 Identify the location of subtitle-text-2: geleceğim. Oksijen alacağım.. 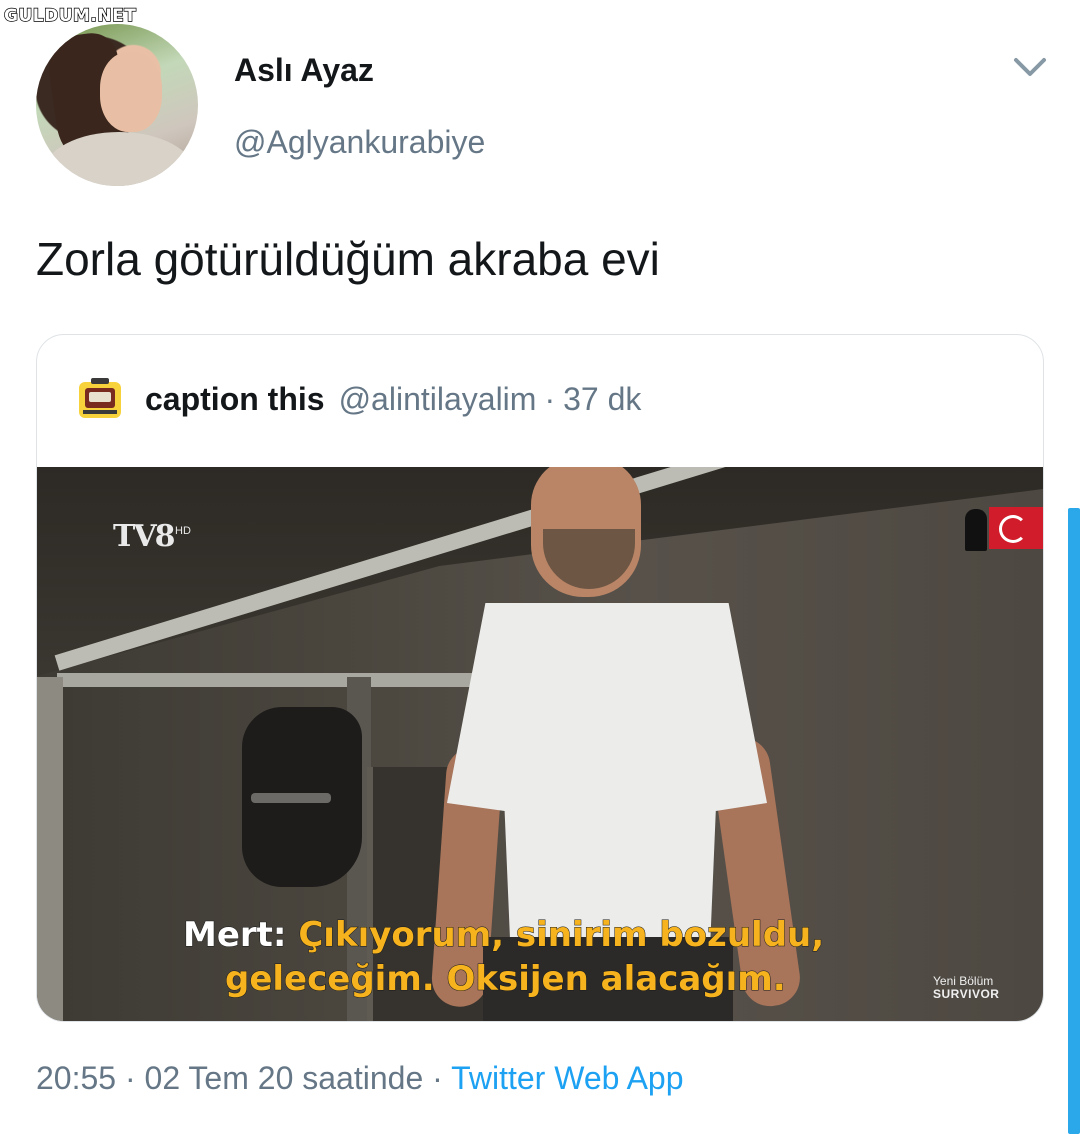
(506, 979).